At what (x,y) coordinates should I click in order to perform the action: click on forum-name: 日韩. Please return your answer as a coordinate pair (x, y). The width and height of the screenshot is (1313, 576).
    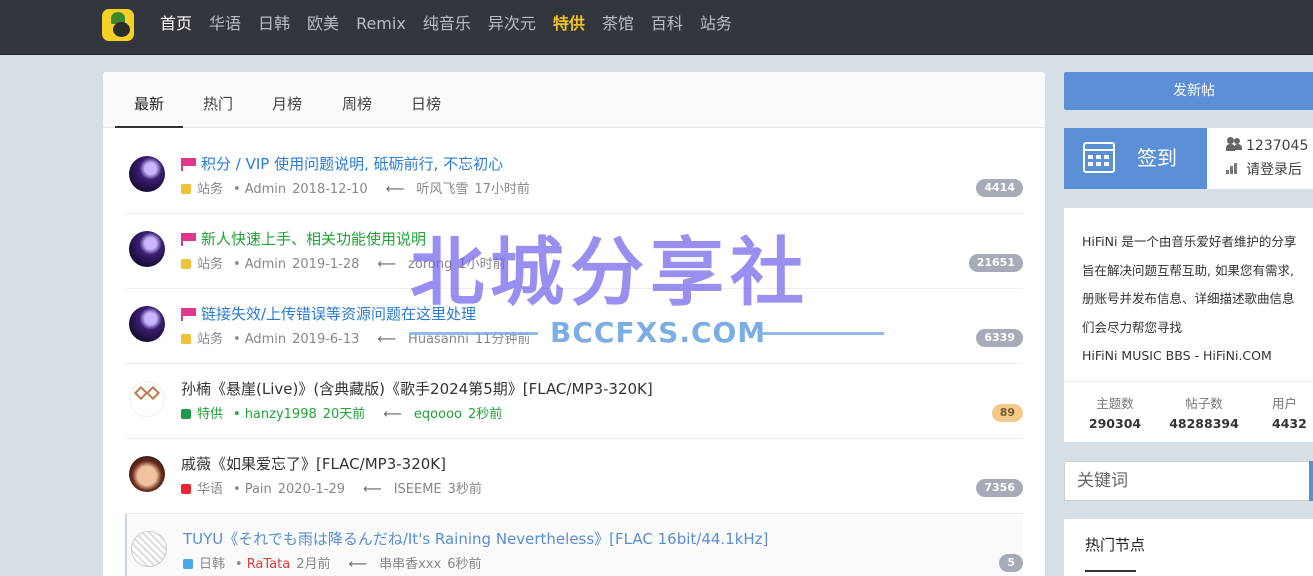
    Looking at the image, I should click on (212, 564).